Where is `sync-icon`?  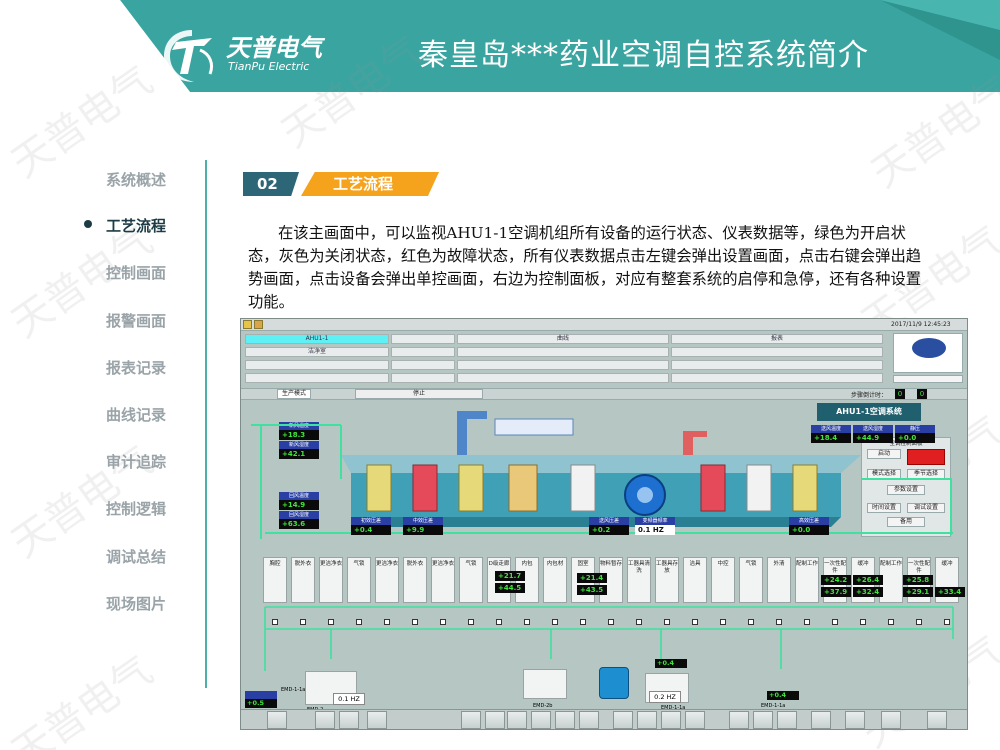
sync-icon is located at coordinates (647, 720).